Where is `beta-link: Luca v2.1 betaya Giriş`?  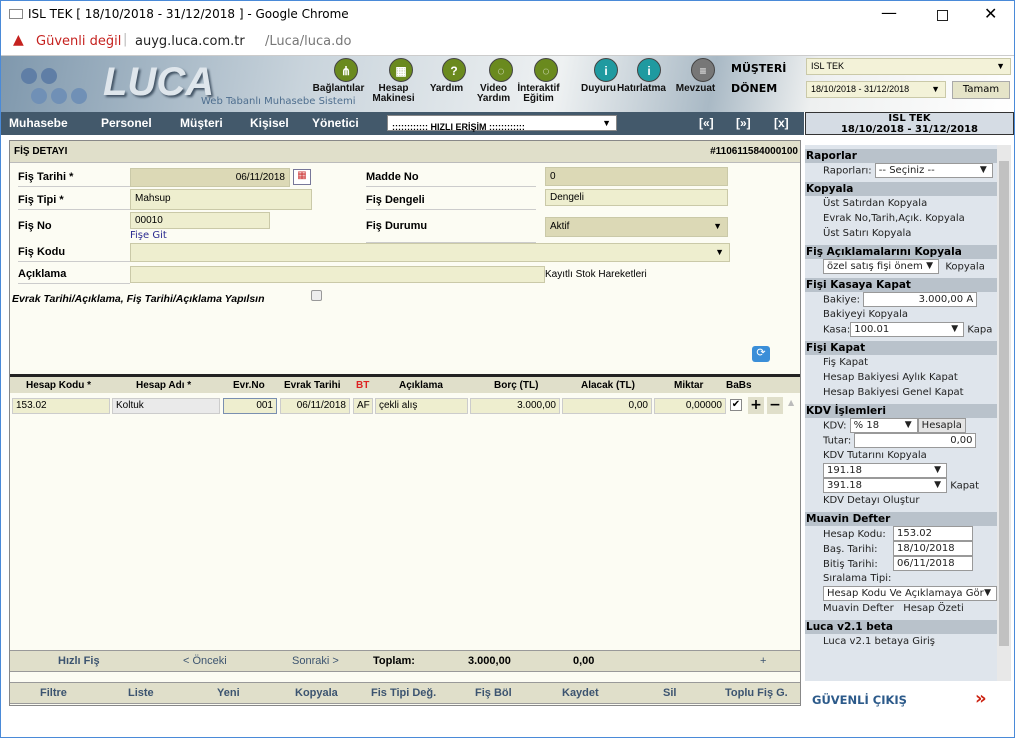 beta-link: Luca v2.1 betaya Giriş is located at coordinates (901, 641).